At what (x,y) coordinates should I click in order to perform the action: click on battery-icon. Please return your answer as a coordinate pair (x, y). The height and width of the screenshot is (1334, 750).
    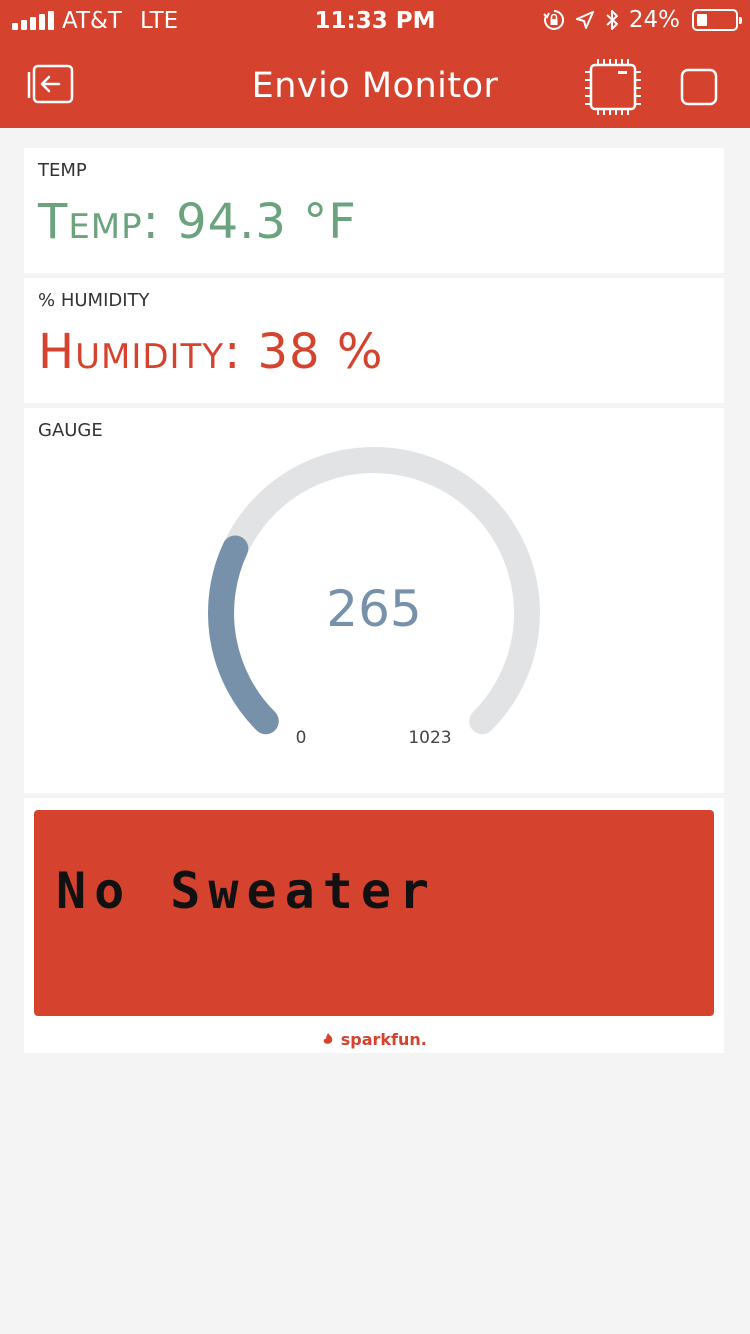
    Looking at the image, I should click on (717, 20).